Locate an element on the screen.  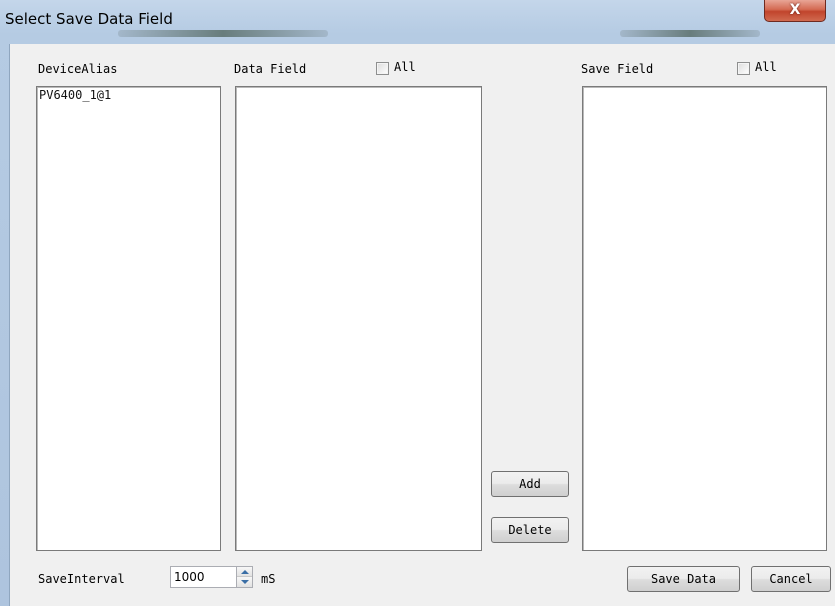
close-button: X is located at coordinates (795, 11).